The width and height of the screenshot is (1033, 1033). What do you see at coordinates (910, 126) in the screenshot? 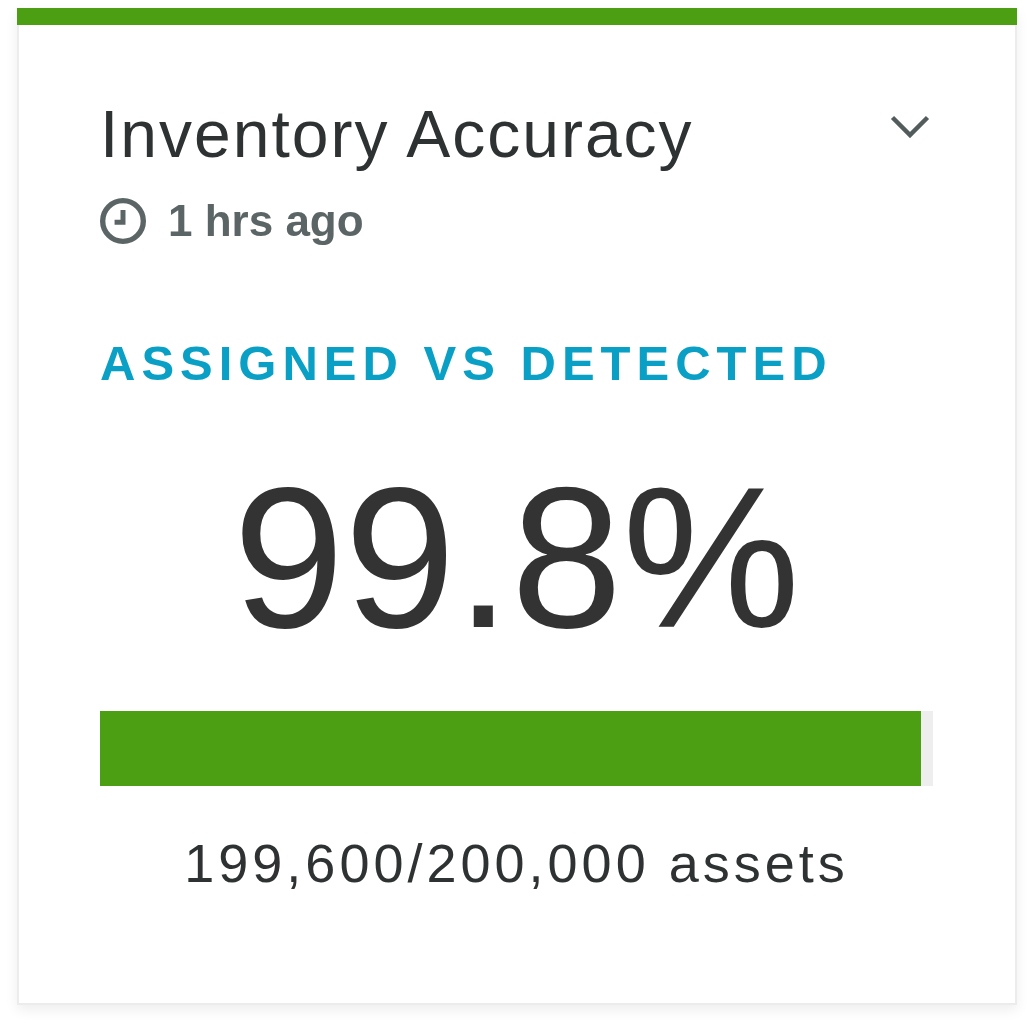
I see `chevron-down-icon` at bounding box center [910, 126].